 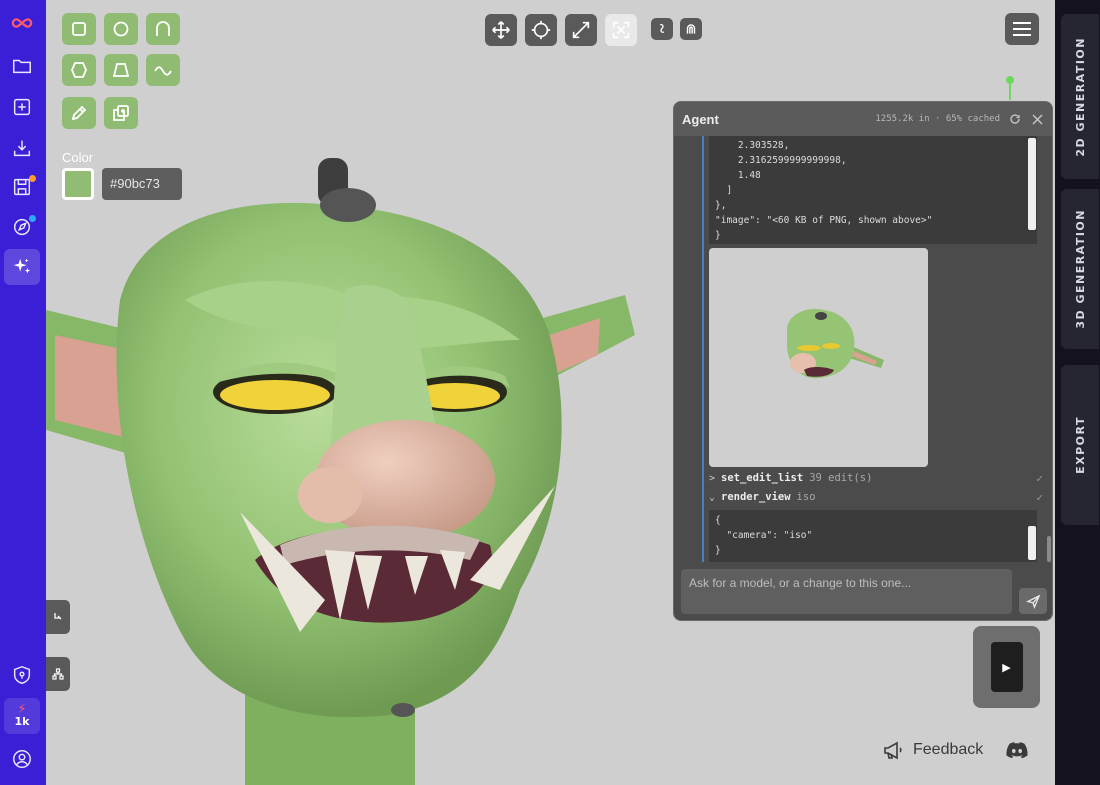 What do you see at coordinates (163, 70) in the screenshot?
I see `curve-tool` at bounding box center [163, 70].